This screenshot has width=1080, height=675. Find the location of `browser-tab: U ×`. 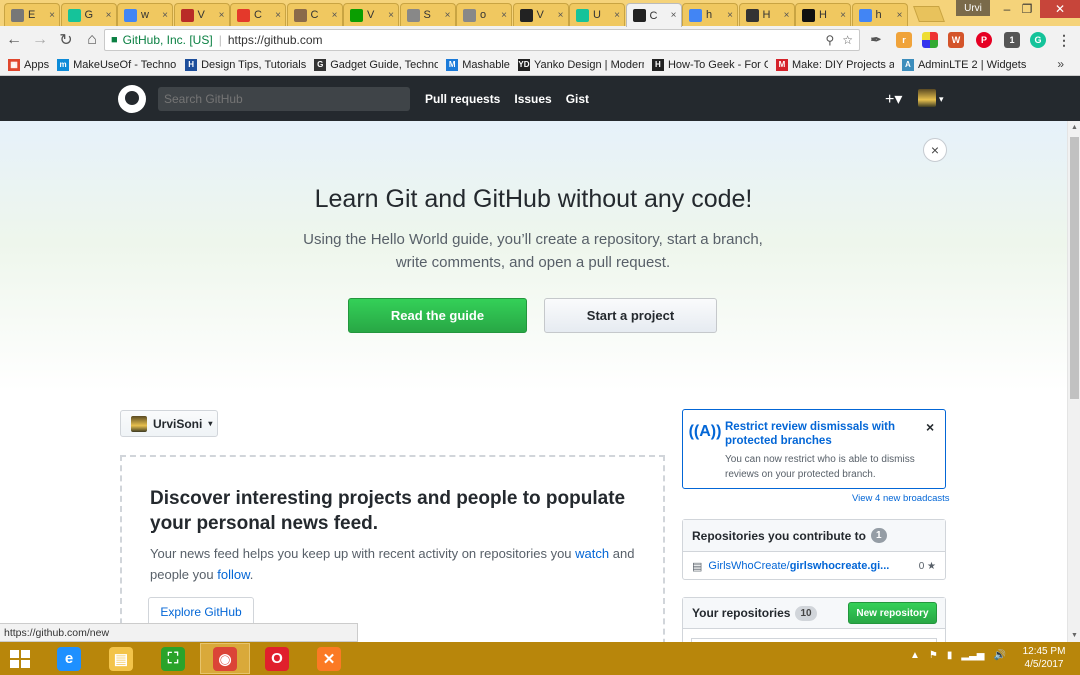

browser-tab: U × is located at coordinates (597, 14).